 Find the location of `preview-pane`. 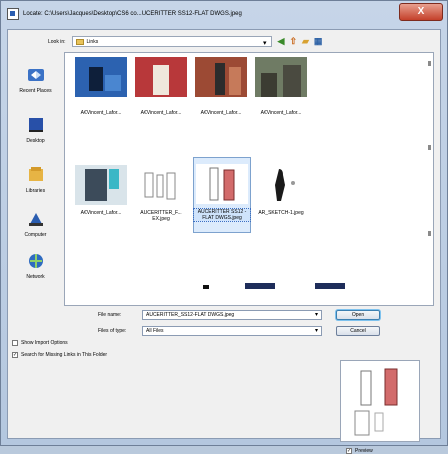

preview-pane is located at coordinates (380, 401).